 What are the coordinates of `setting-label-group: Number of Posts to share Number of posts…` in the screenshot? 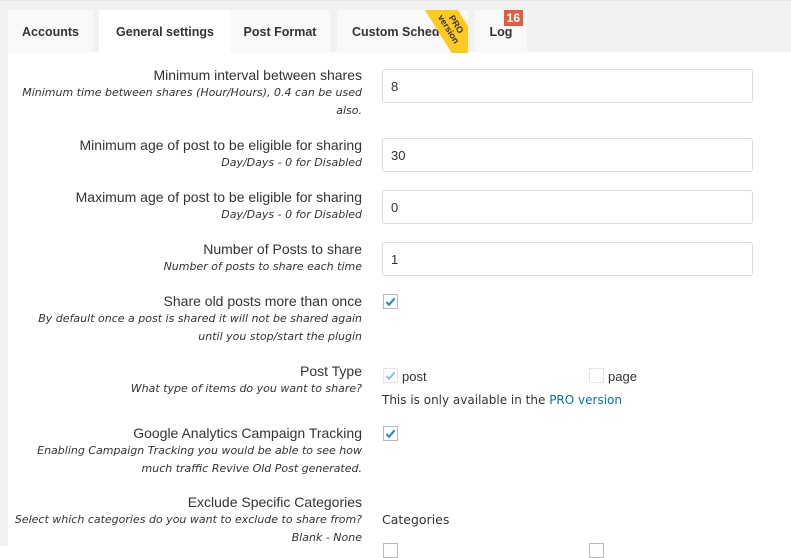 It's located at (182, 258).